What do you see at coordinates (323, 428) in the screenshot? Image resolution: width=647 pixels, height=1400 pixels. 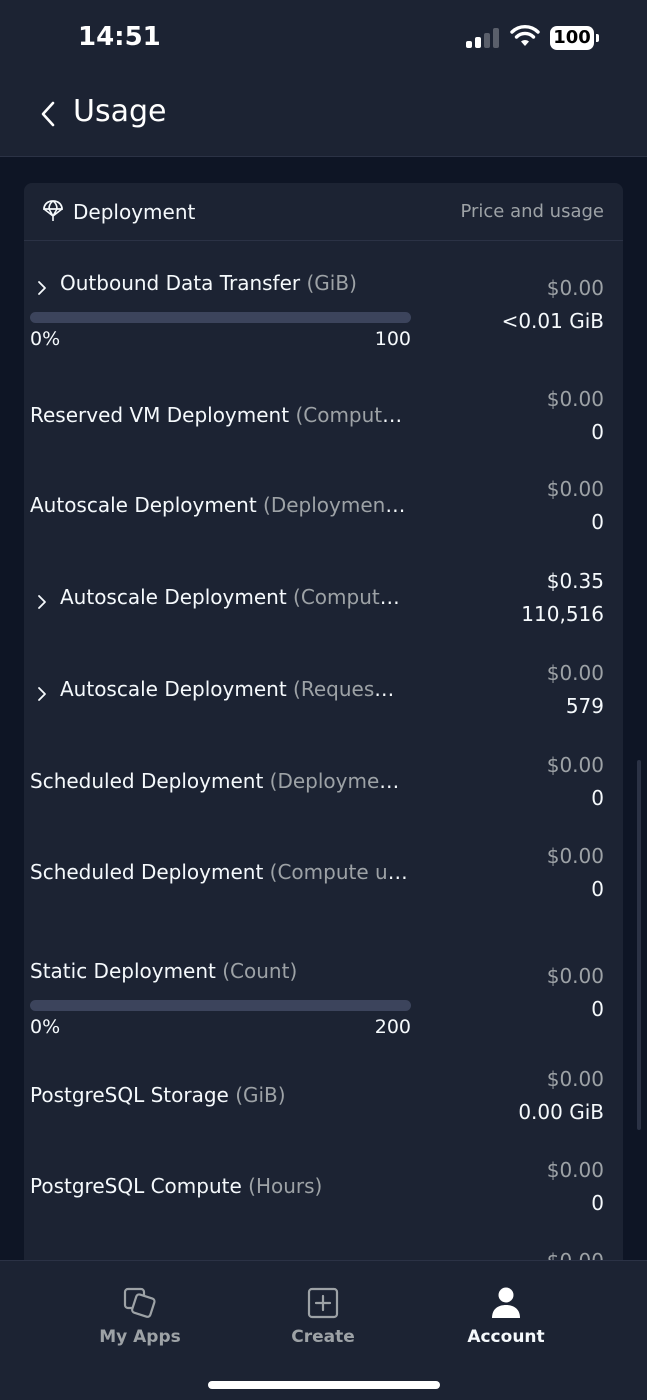 I see `usage-row: Reserved VM Deployment (Compute... $0.00 0` at bounding box center [323, 428].